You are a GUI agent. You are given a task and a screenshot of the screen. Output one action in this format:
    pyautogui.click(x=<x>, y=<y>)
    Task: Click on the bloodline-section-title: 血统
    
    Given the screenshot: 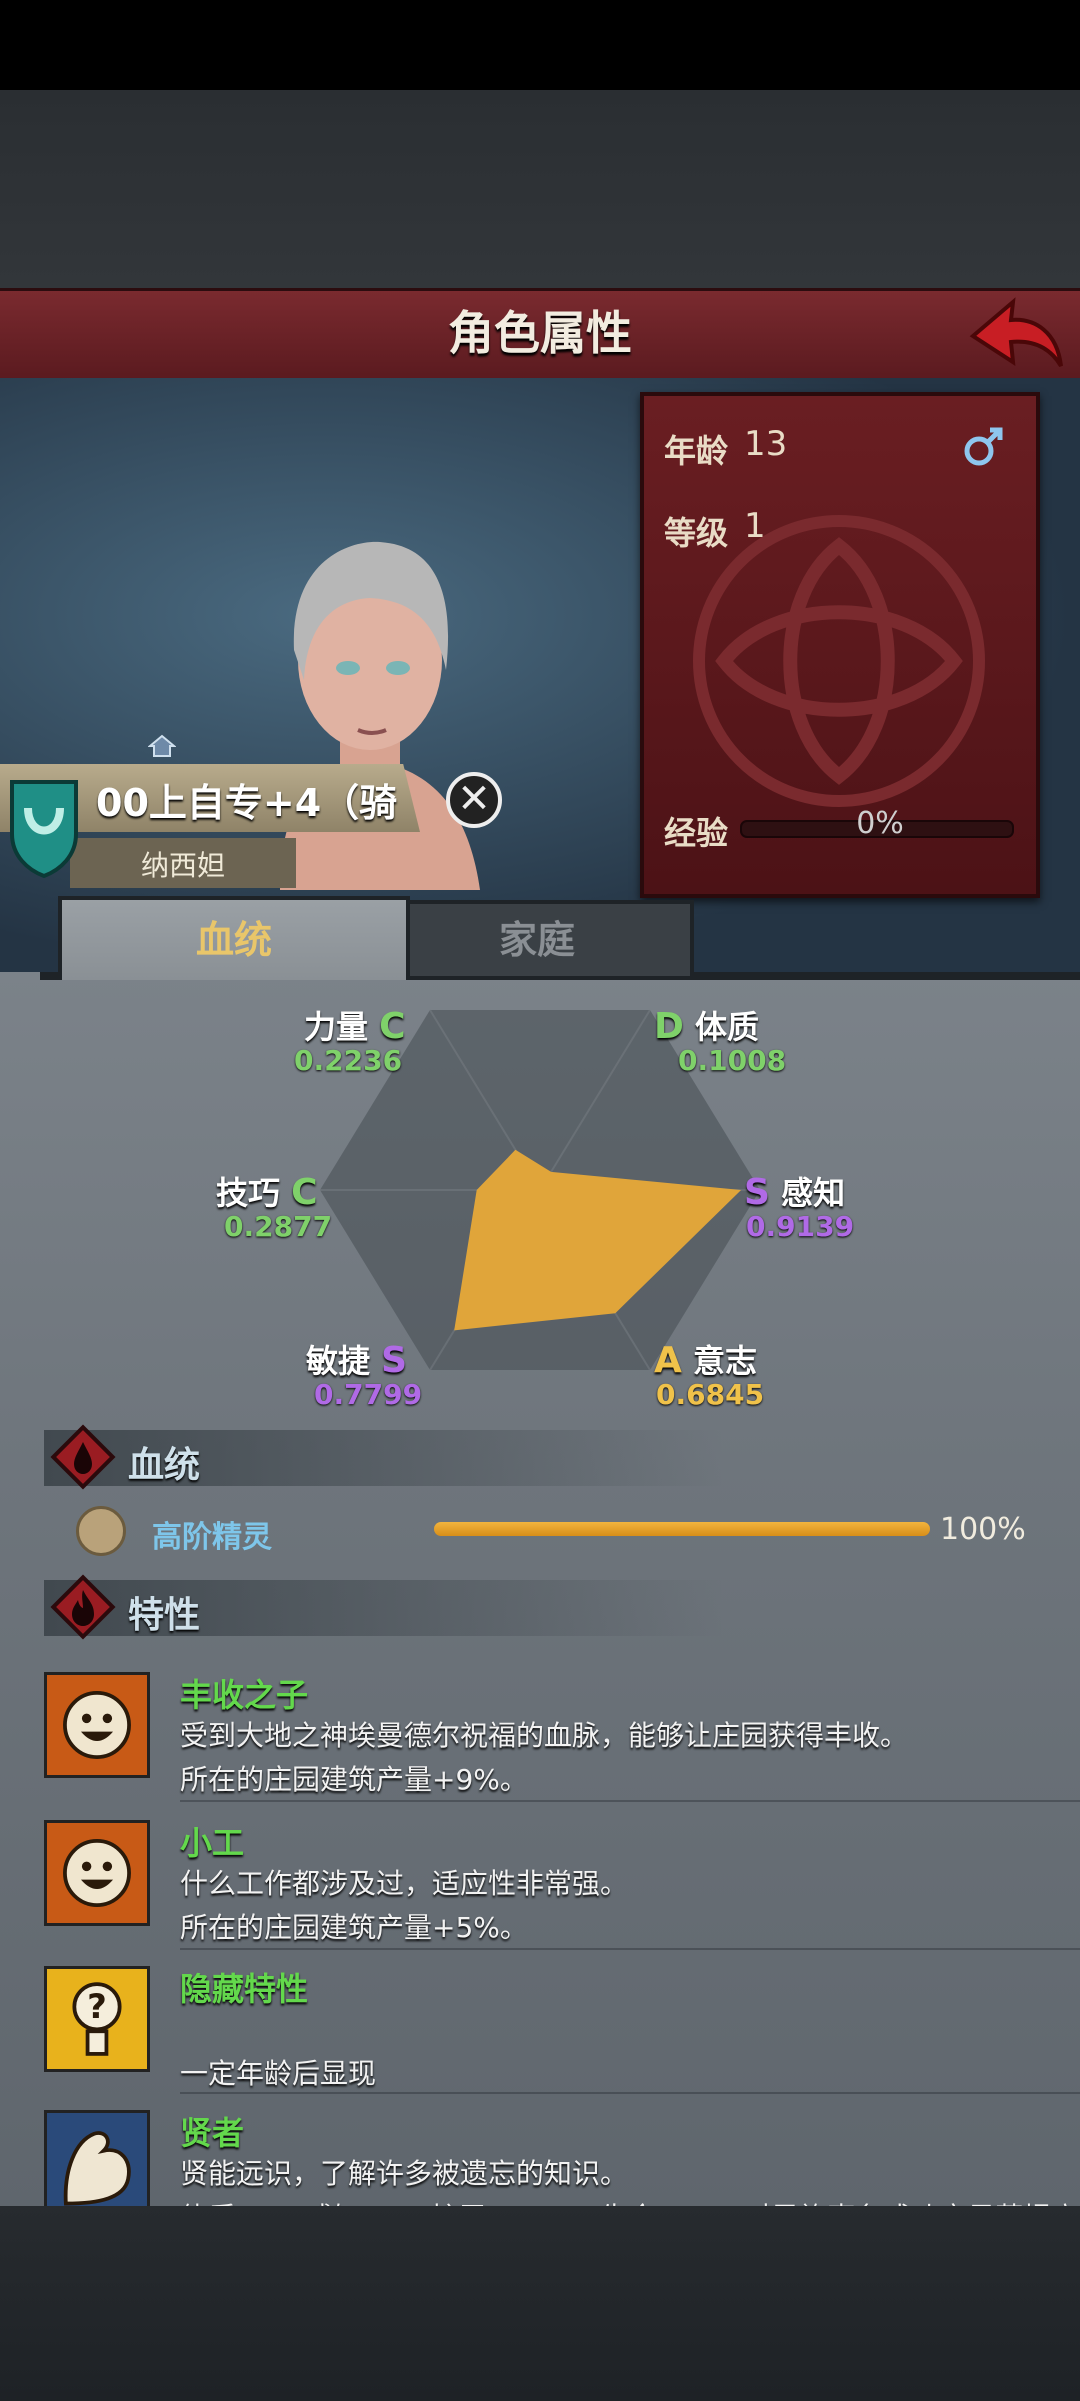 What is the action you would take?
    pyautogui.click(x=164, y=1465)
    